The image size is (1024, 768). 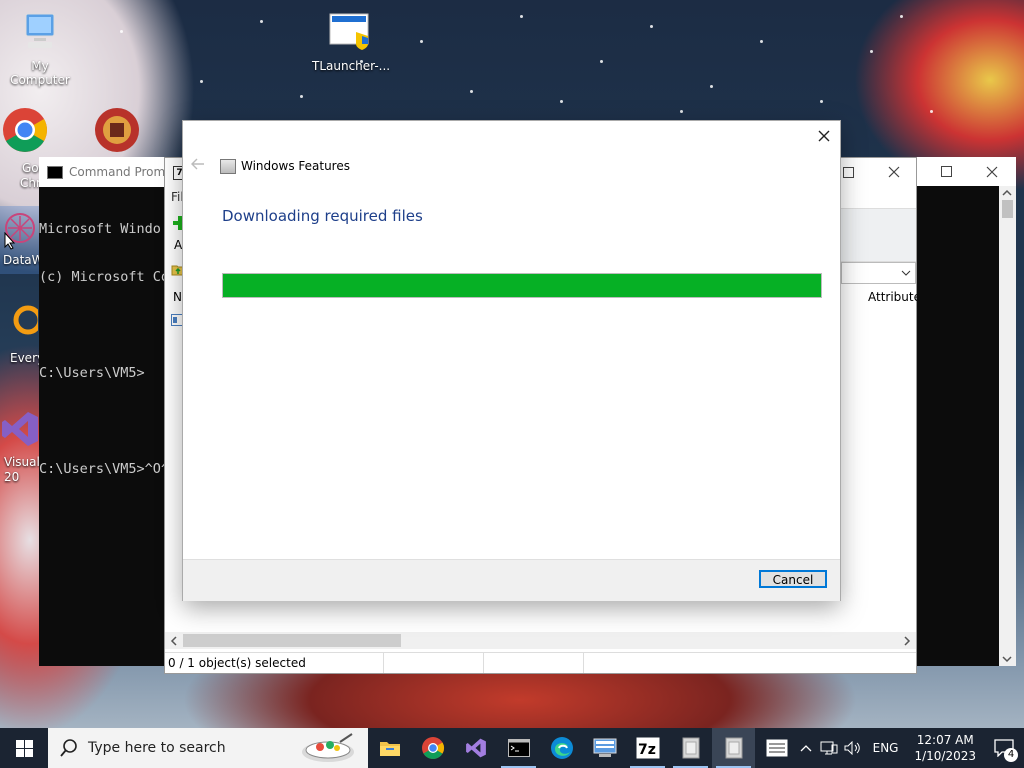 I want to click on notification-center-button: 4, so click(x=1004, y=748).